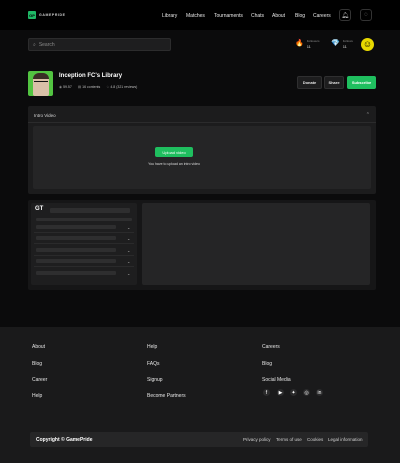 This screenshot has width=400, height=463. I want to click on privacy-policy-link: Privacy policy, so click(257, 439).